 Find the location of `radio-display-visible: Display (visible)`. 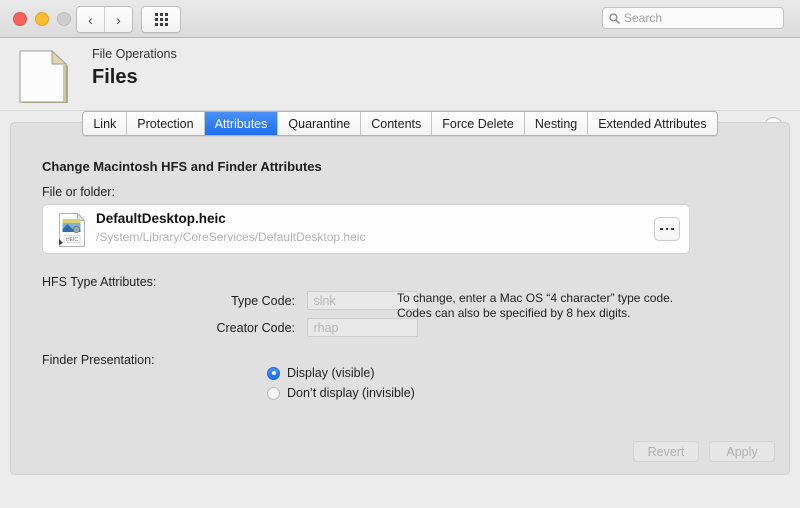

radio-display-visible: Display (visible) is located at coordinates (341, 373).